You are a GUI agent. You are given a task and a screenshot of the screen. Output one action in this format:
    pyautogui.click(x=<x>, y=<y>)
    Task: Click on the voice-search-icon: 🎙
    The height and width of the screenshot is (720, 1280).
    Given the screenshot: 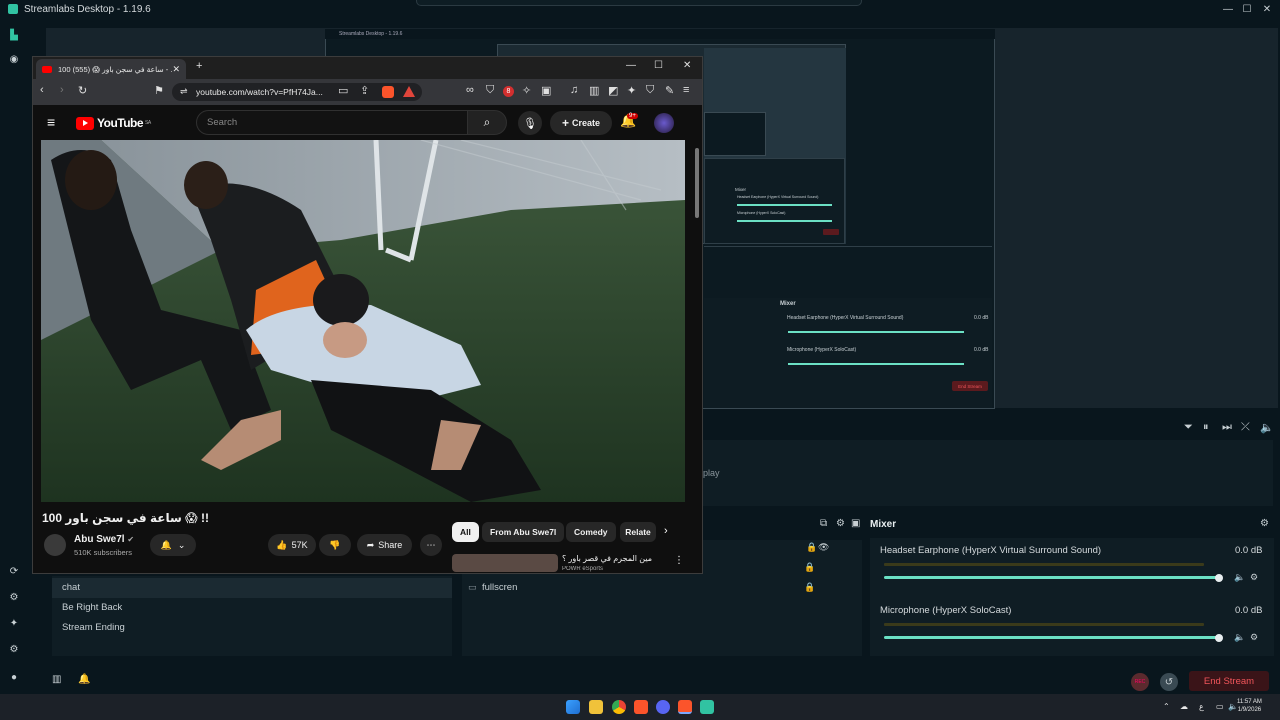 What is the action you would take?
    pyautogui.click(x=530, y=123)
    